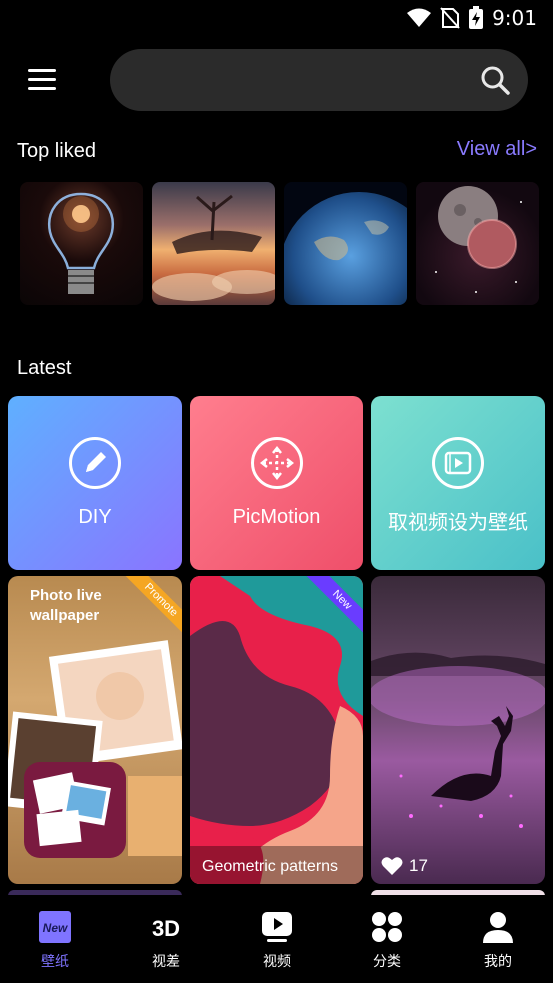 The width and height of the screenshot is (553, 983). I want to click on photo-live-wallpaper-card: Photo live wallpaper Promote, so click(95, 730).